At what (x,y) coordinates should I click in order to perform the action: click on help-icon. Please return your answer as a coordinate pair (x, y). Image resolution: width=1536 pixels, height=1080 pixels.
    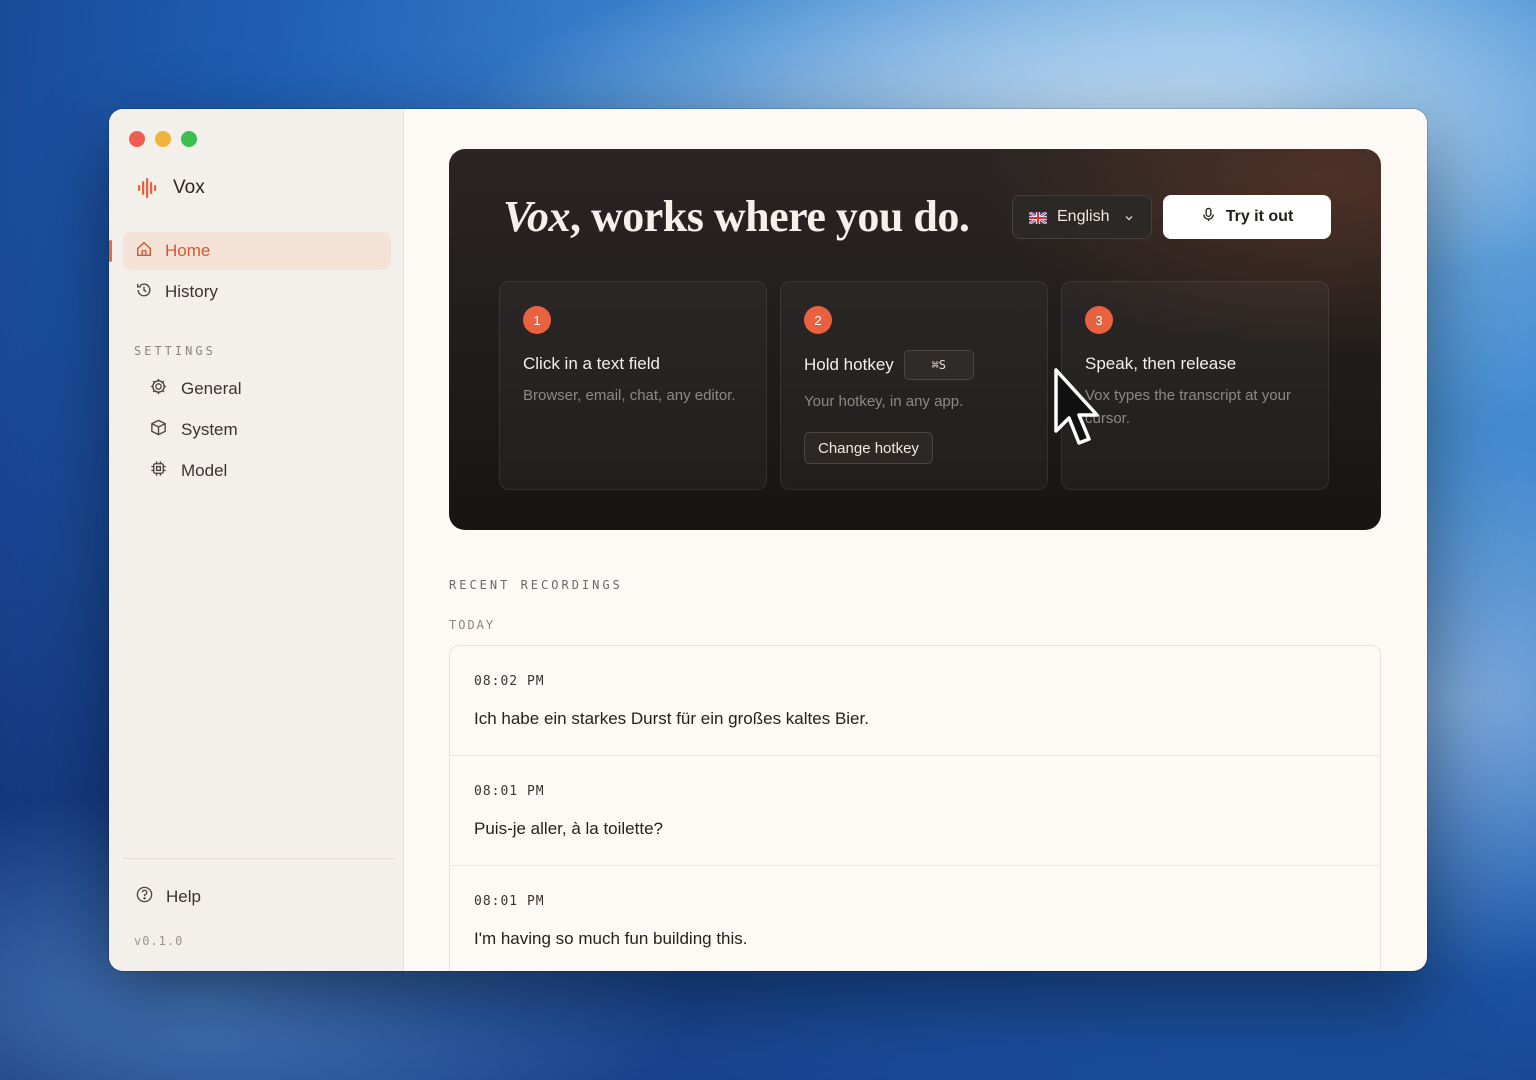
    Looking at the image, I should click on (144, 897).